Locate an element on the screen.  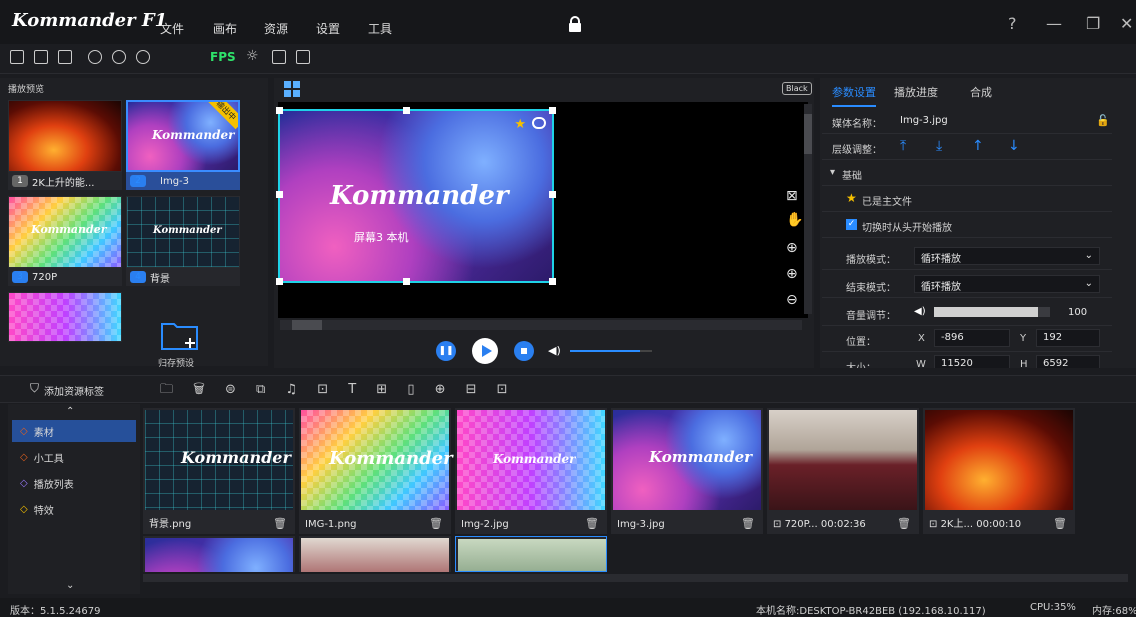
stage-screen: Kommander 屏幕3 本机 ★ is located at coordinates (416, 196).